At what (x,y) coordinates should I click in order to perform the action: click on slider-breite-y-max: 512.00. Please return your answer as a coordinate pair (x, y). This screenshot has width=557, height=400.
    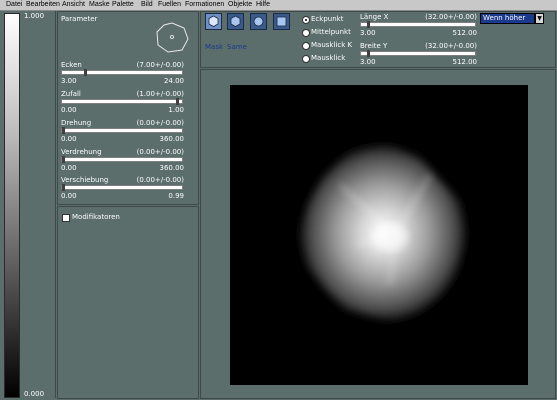
    Looking at the image, I should click on (465, 62).